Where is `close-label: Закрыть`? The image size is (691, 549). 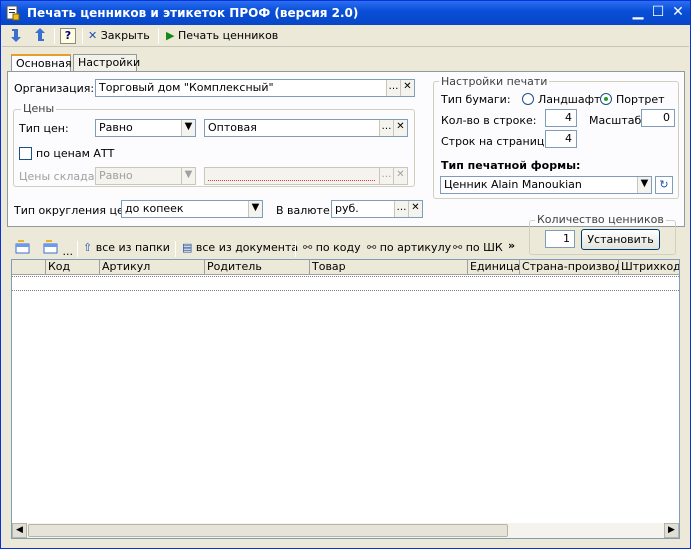 close-label: Закрыть is located at coordinates (125, 35).